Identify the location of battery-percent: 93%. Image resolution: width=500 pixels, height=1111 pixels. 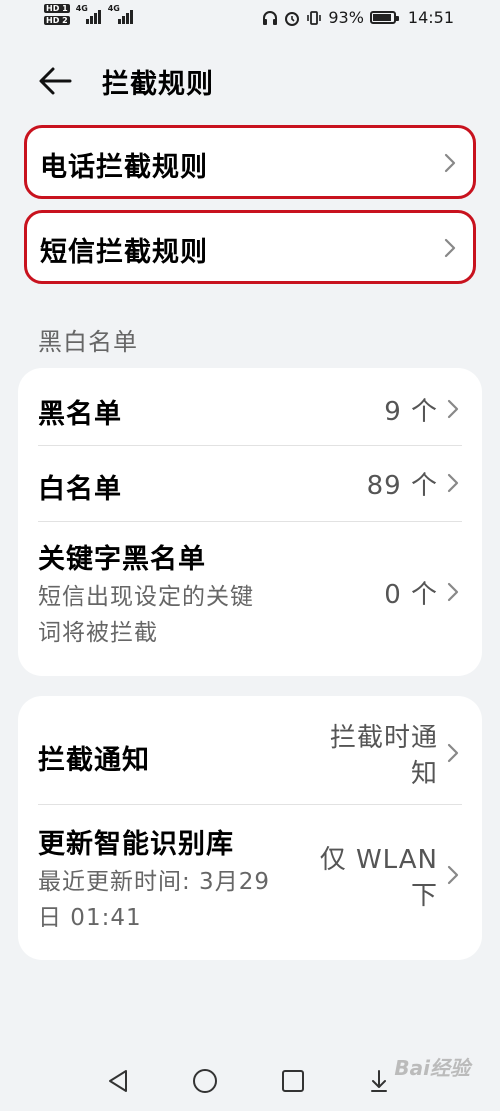
(346, 17).